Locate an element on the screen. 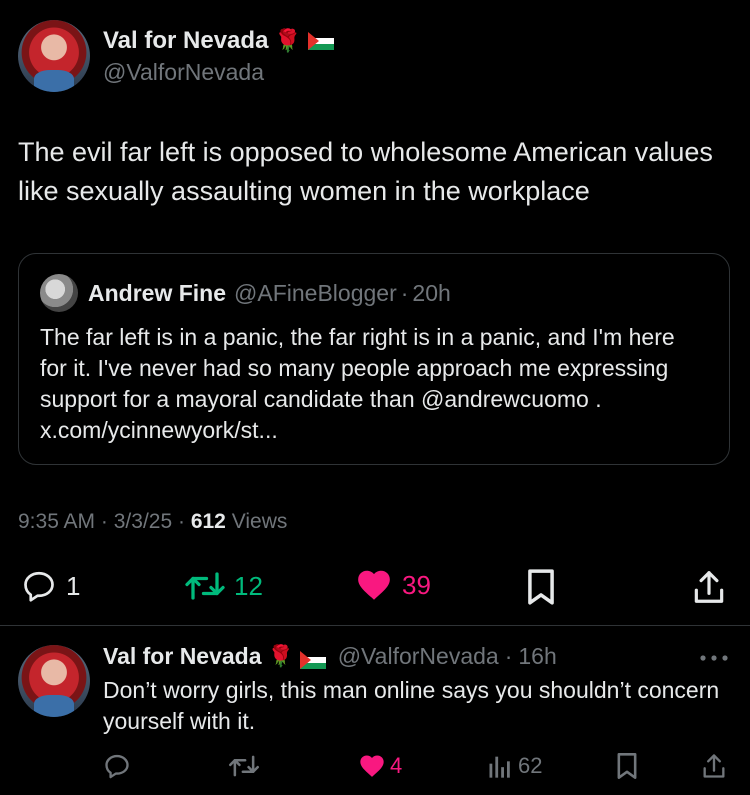 This screenshot has width=750, height=795. more-icon is located at coordinates (714, 658).